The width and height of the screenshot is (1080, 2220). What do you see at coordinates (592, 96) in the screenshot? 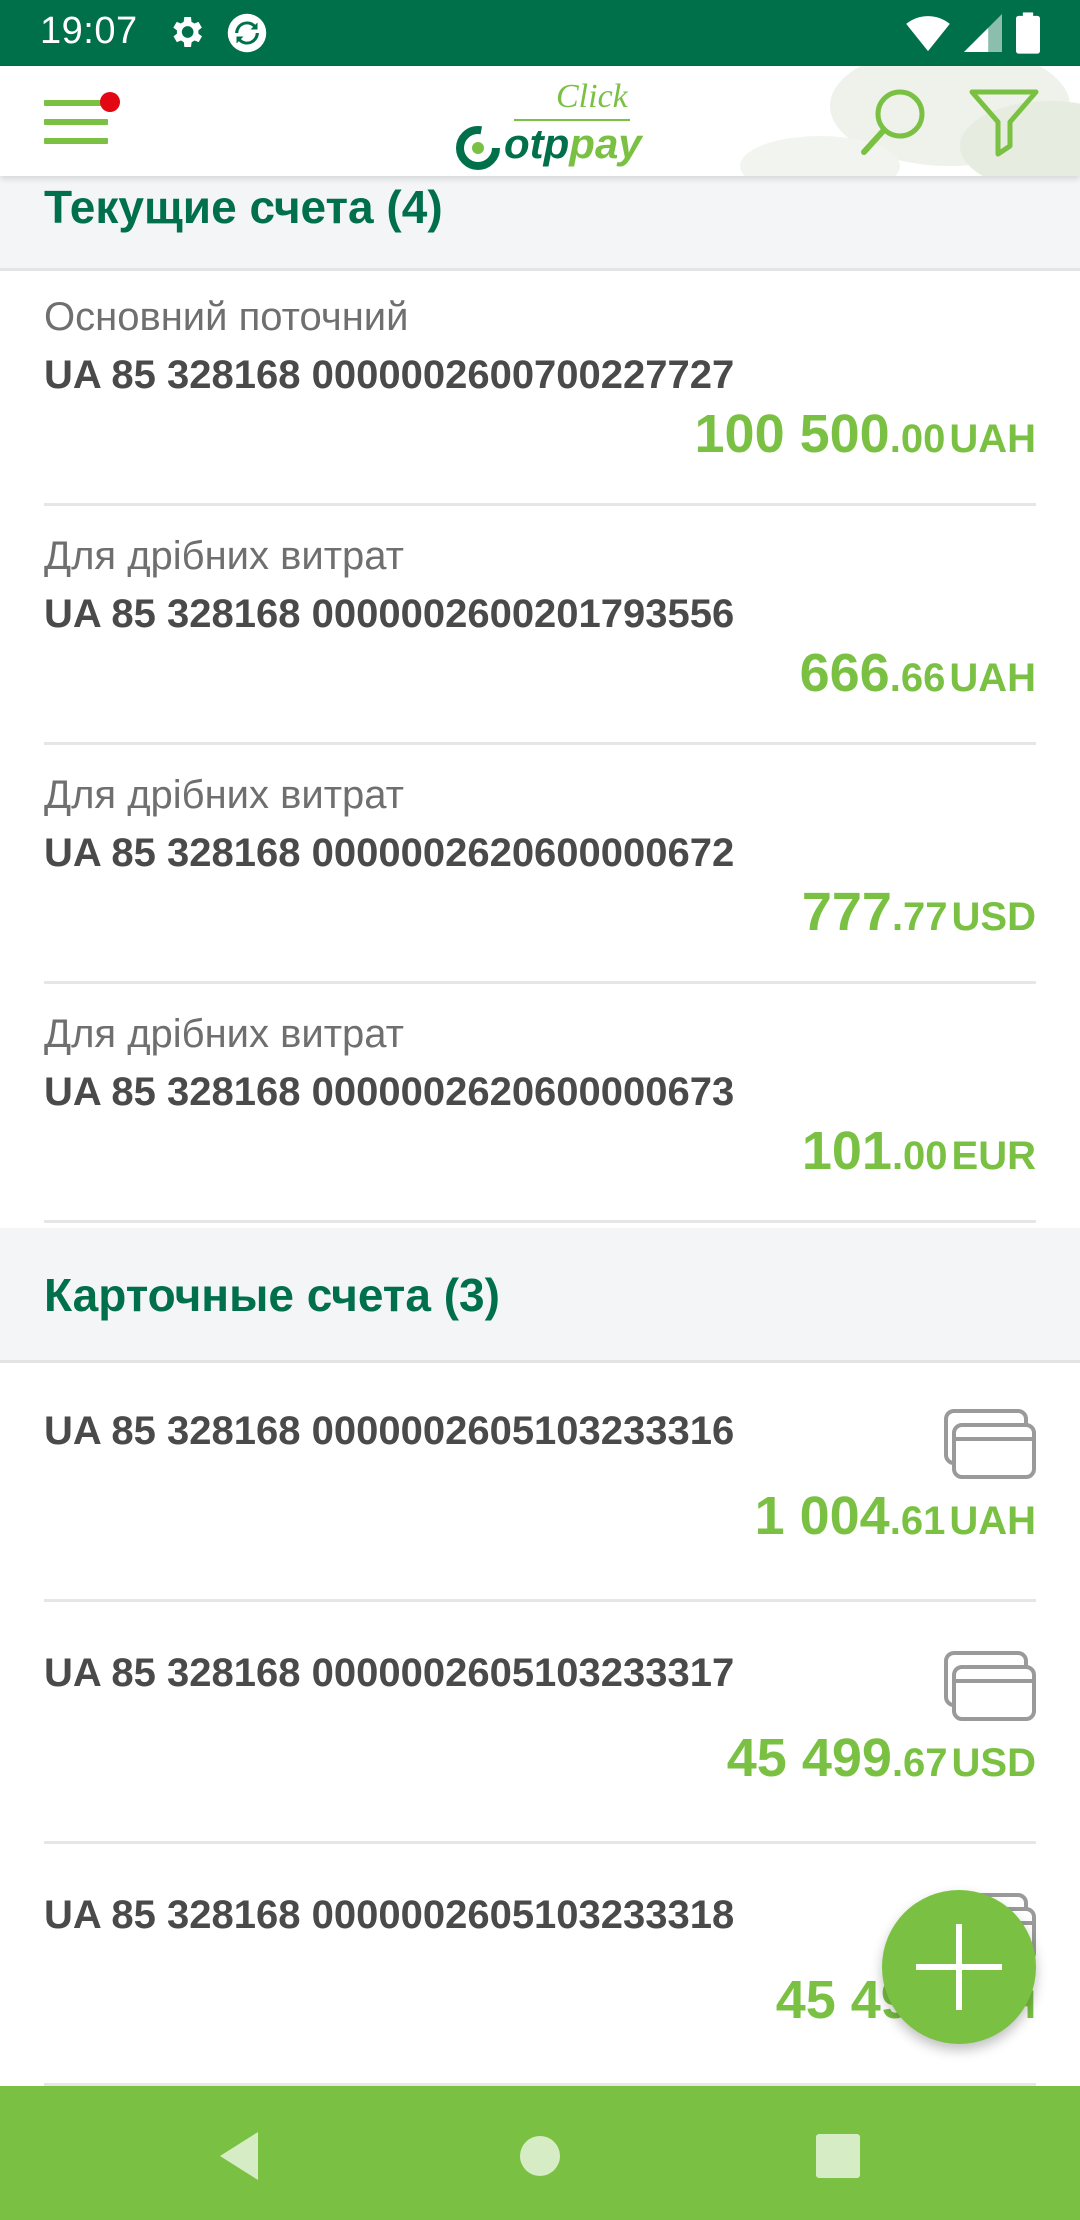
I see `logo-click-text: Click` at bounding box center [592, 96].